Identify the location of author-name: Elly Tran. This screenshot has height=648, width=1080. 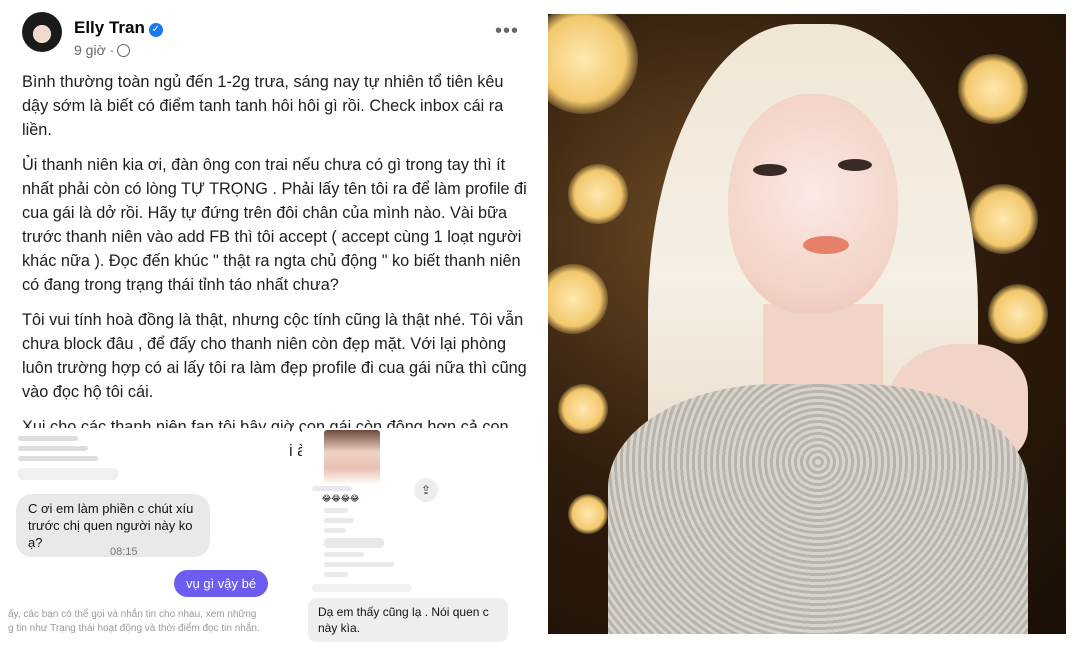
(109, 27).